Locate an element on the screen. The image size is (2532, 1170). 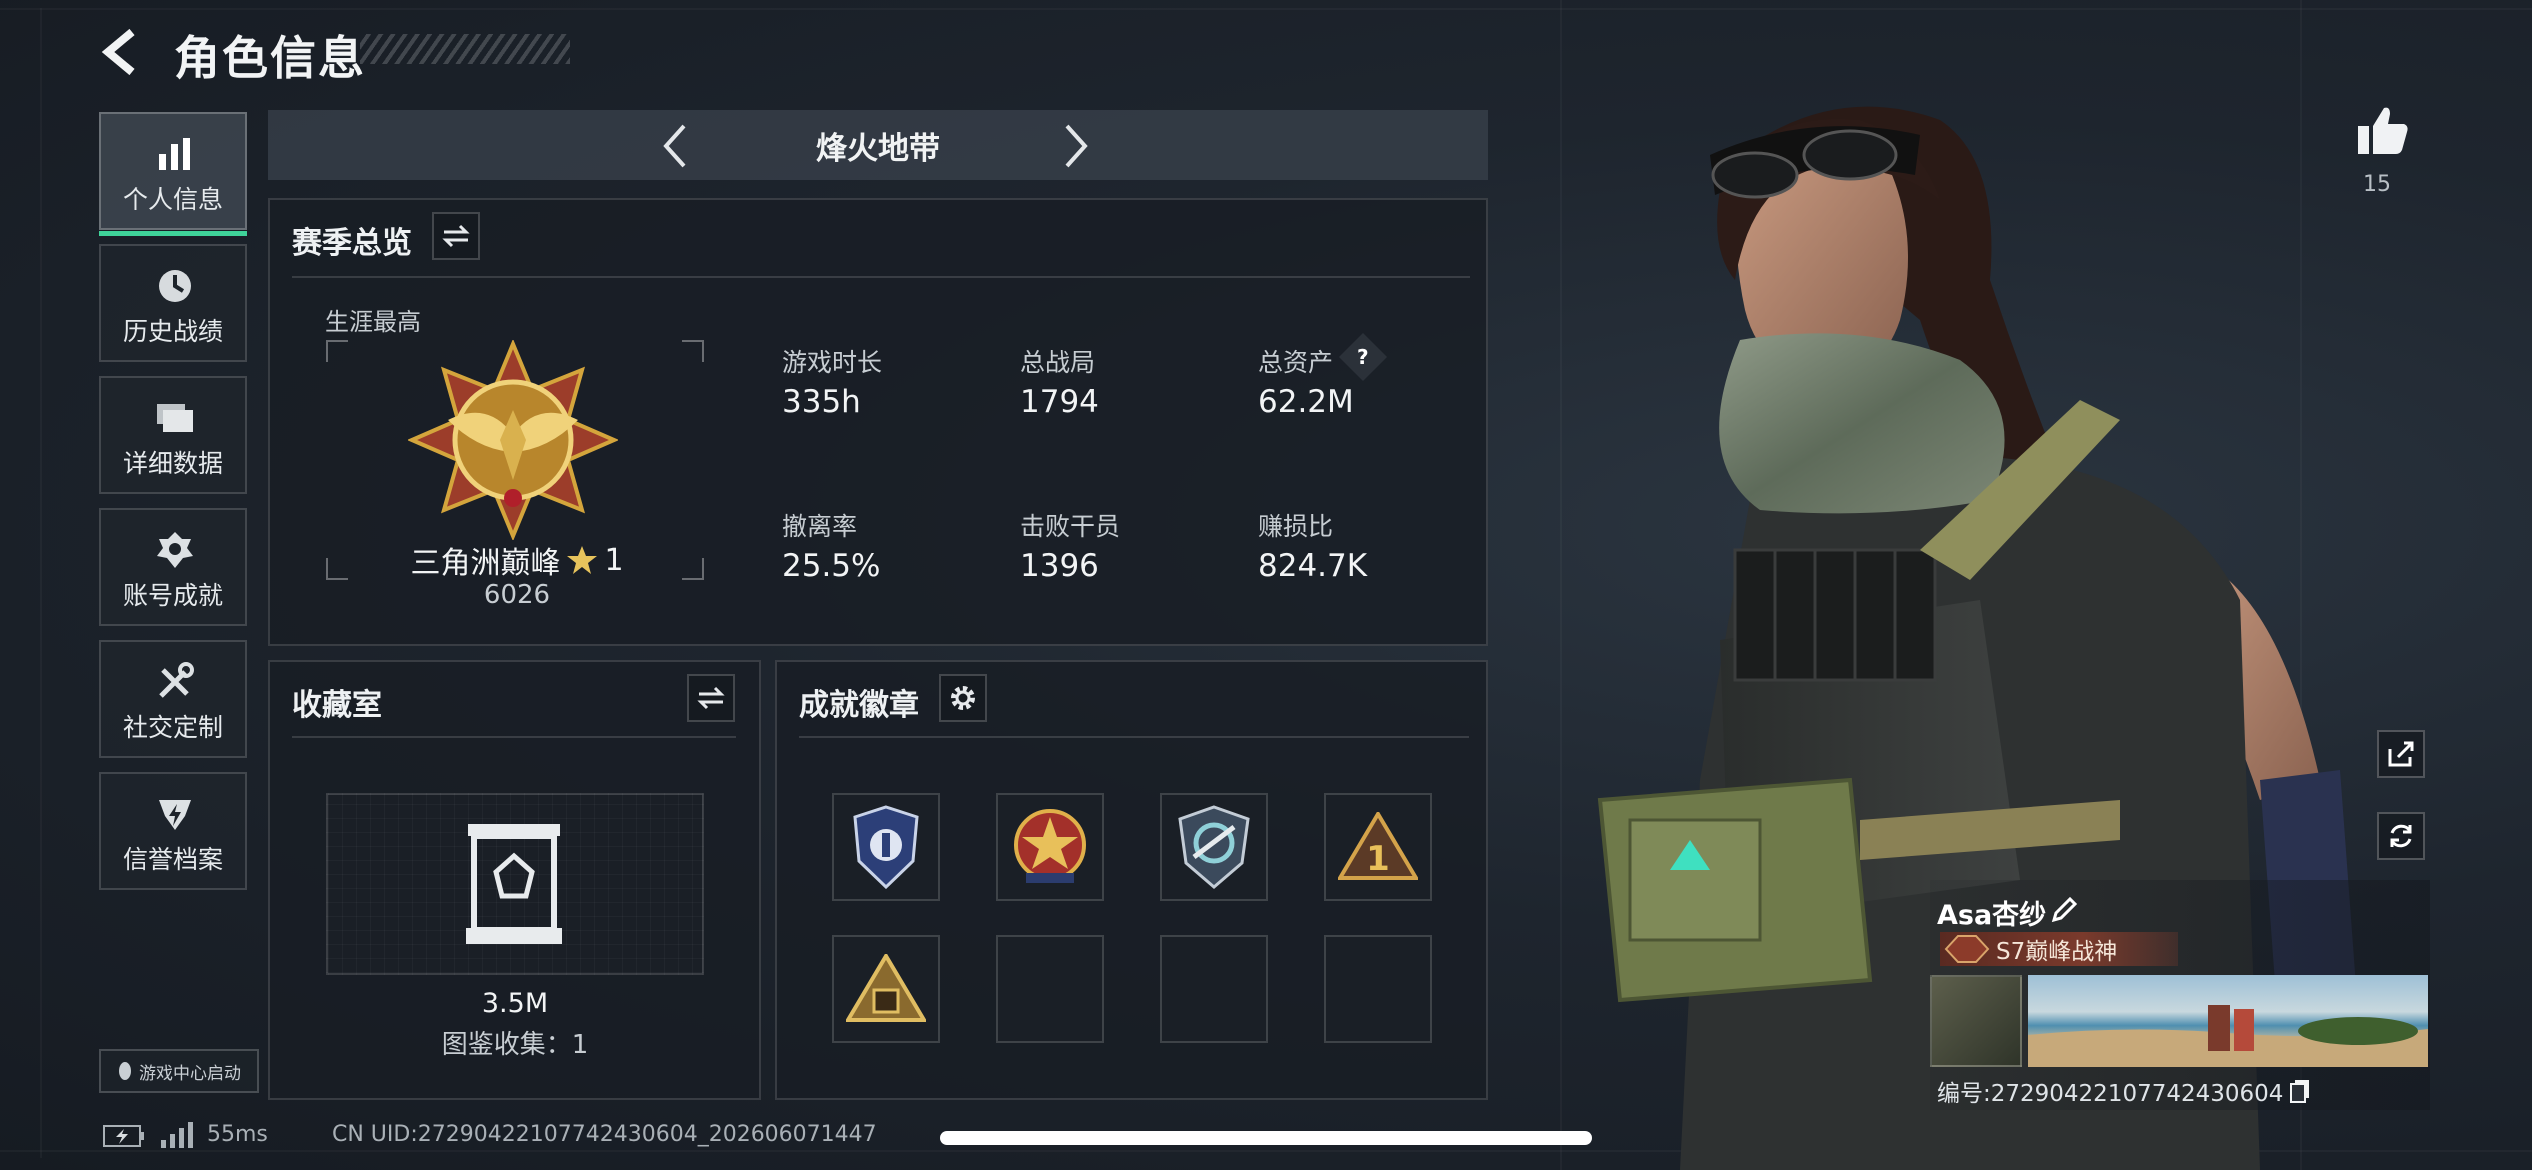
pyramid-badge-icon is located at coordinates (886, 988).